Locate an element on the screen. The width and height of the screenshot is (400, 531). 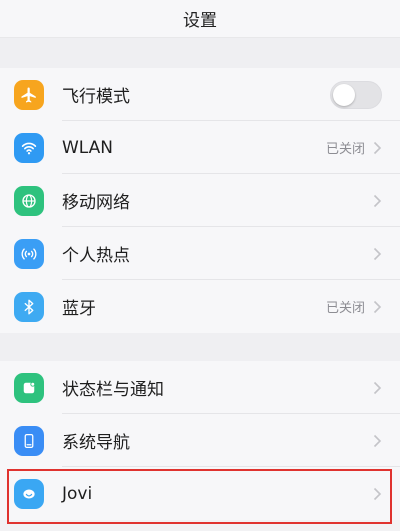
settings-item-label: 系统导航 is located at coordinates (96, 443).